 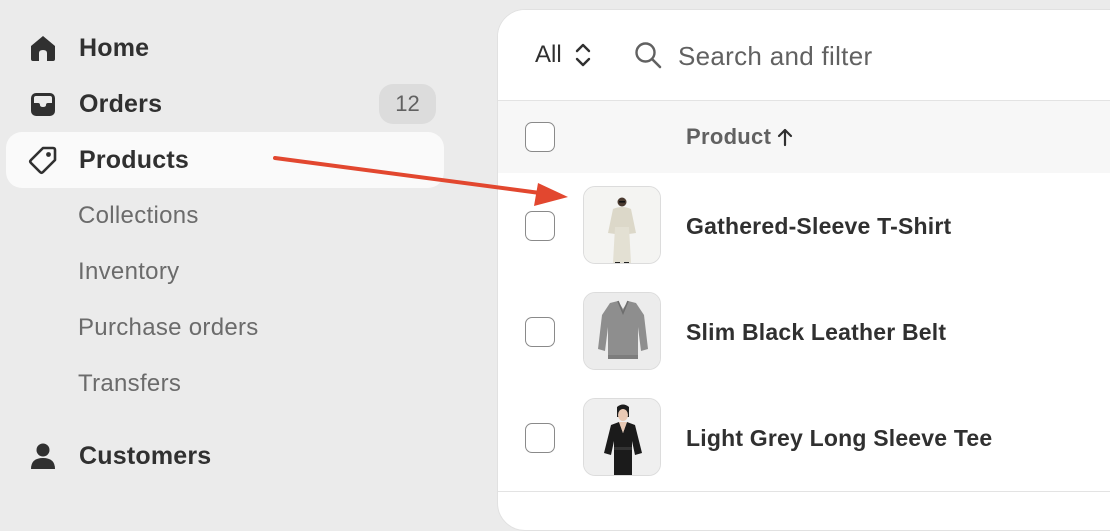 What do you see at coordinates (540, 137) in the screenshot?
I see `select-all-checkbox` at bounding box center [540, 137].